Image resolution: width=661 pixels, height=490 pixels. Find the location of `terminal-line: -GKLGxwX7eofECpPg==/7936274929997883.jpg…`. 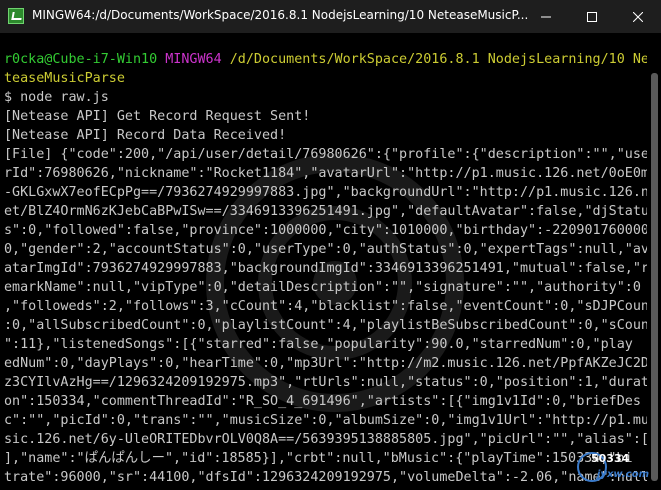

terminal-line: -GKLGxwX7eofECpPg==/7936274929997883.jpg… is located at coordinates (325, 192).